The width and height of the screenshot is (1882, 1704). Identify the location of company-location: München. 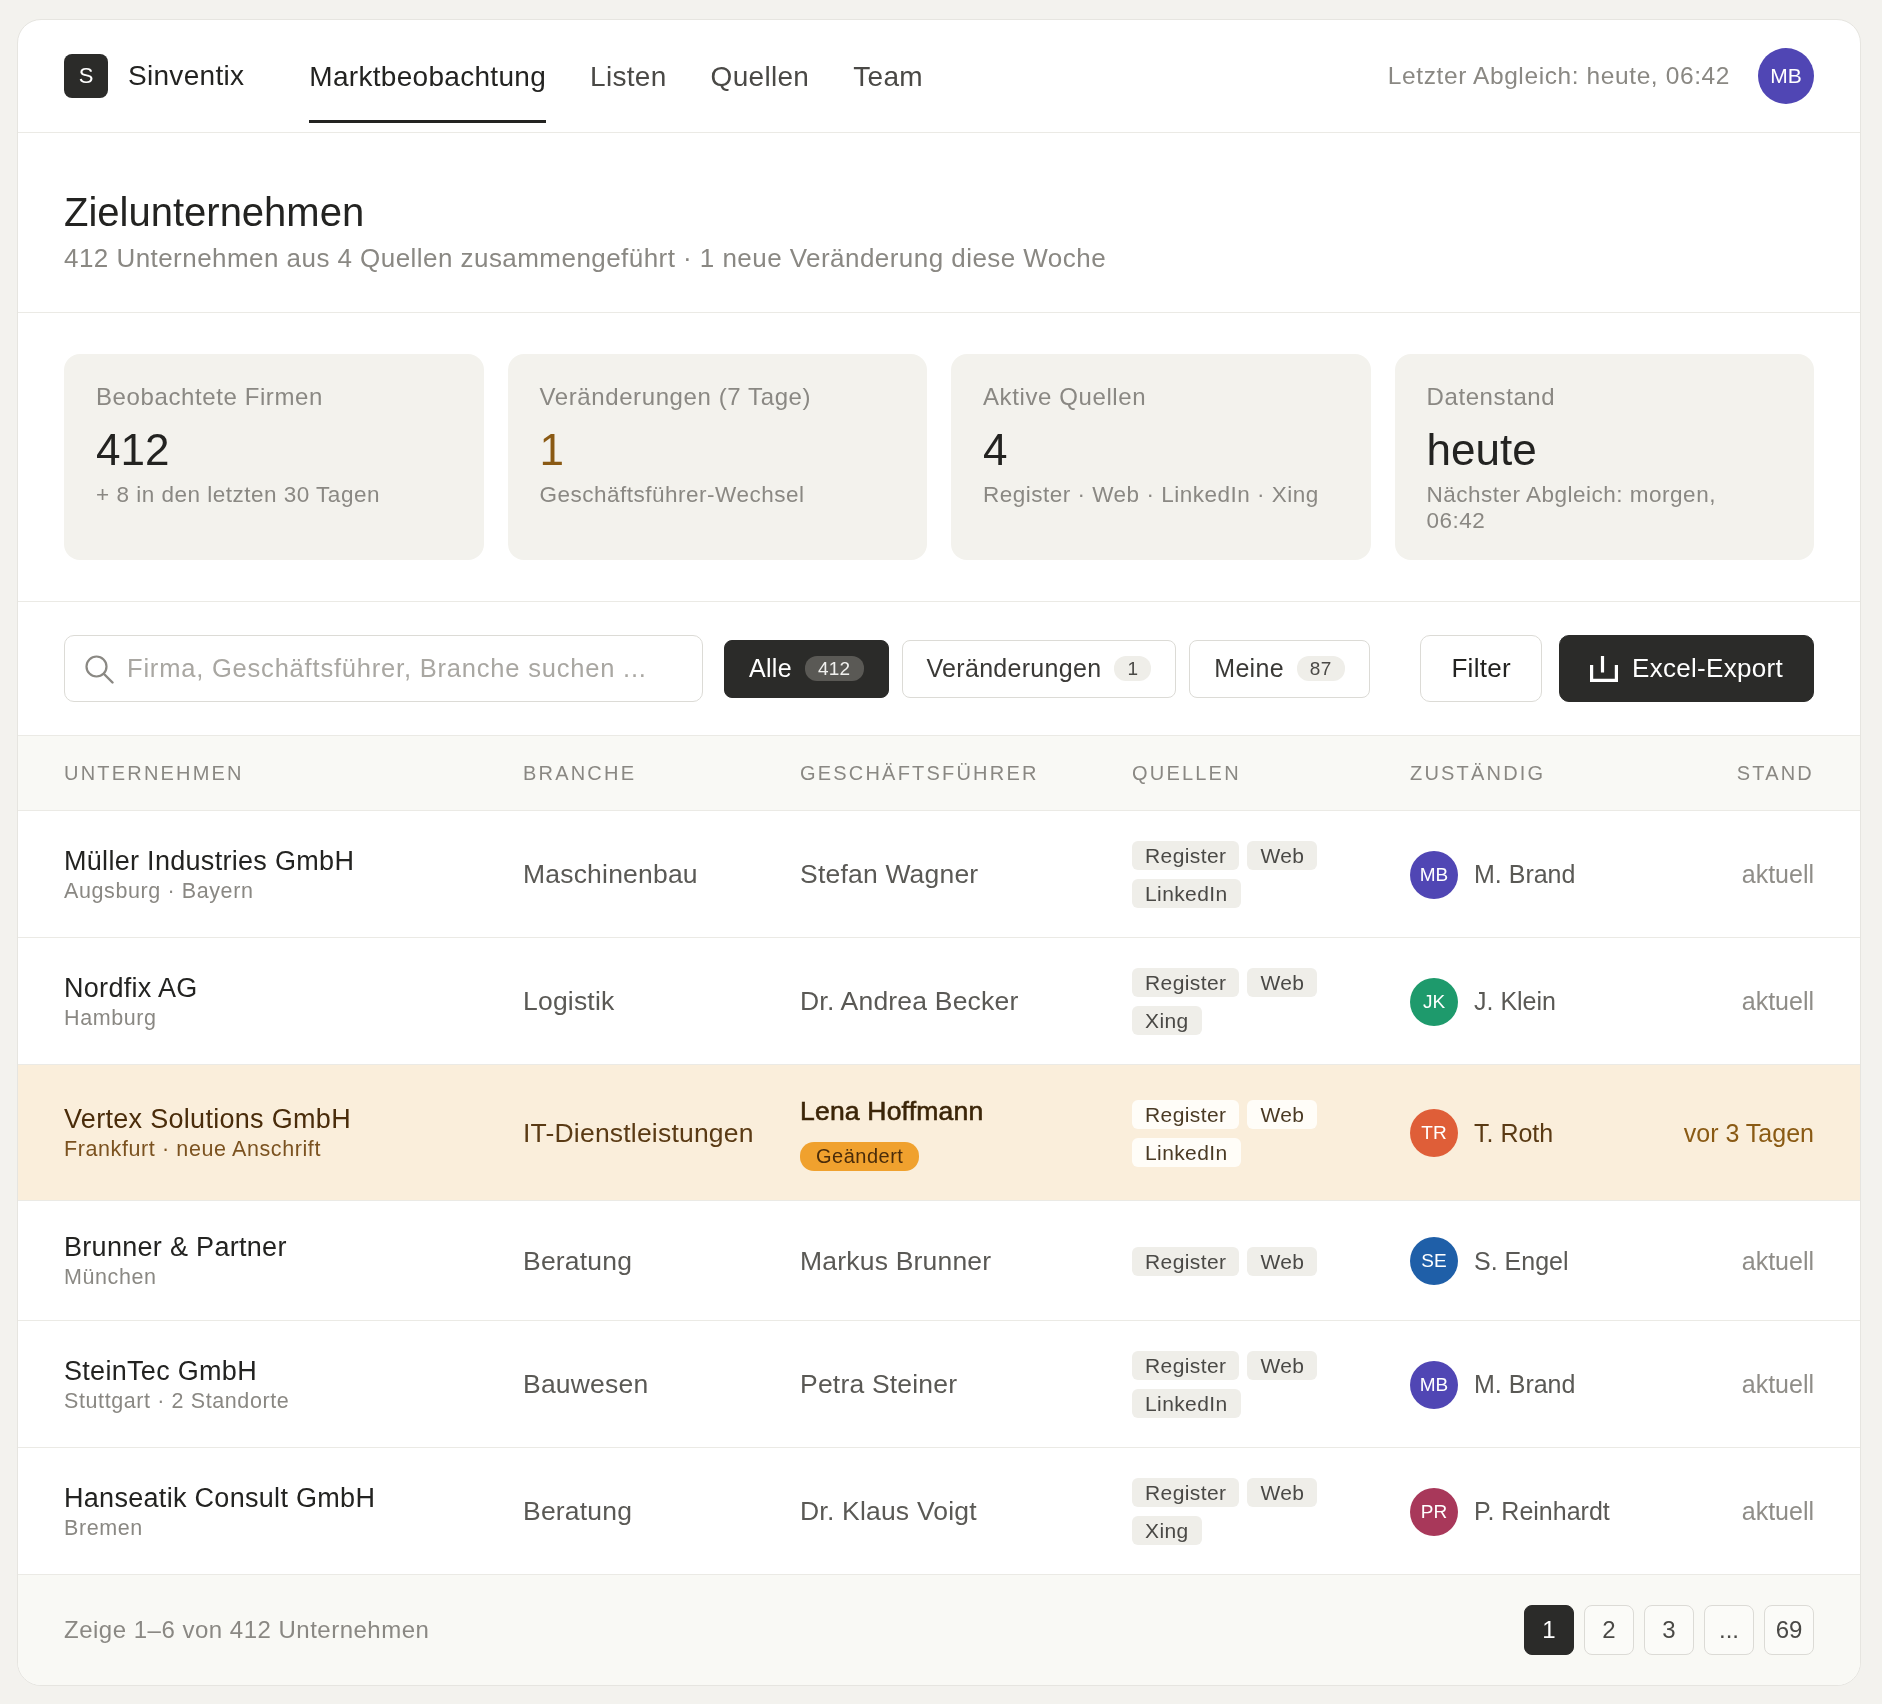
(110, 1277).